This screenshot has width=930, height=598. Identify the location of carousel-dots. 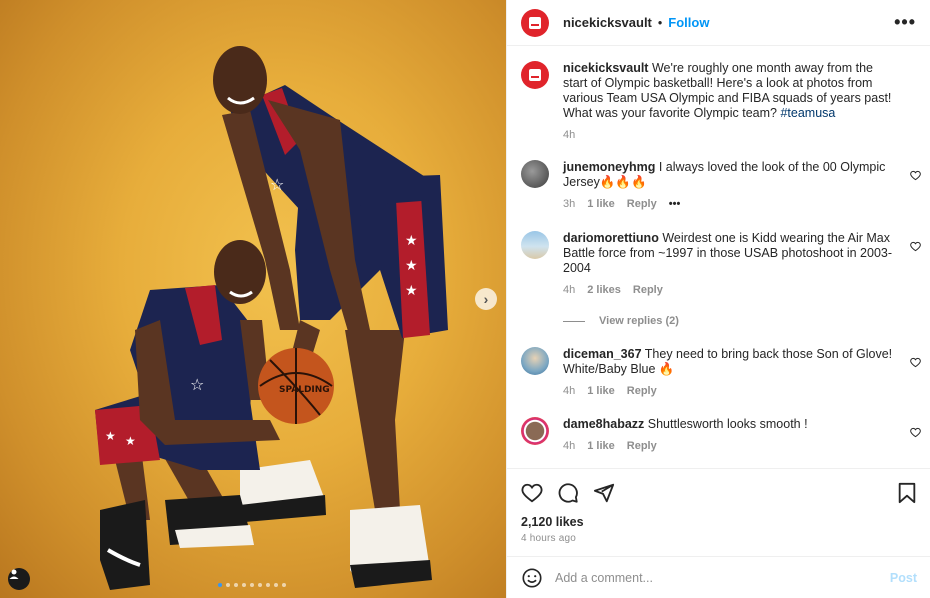
(252, 585).